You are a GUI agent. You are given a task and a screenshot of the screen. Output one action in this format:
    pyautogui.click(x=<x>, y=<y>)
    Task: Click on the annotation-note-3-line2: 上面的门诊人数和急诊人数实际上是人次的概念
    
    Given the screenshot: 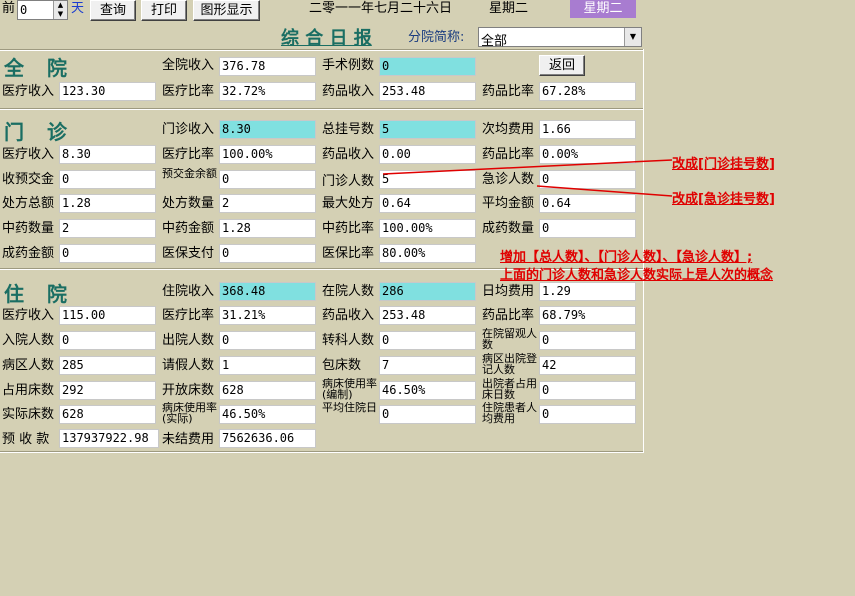 What is the action you would take?
    pyautogui.click(x=637, y=275)
    